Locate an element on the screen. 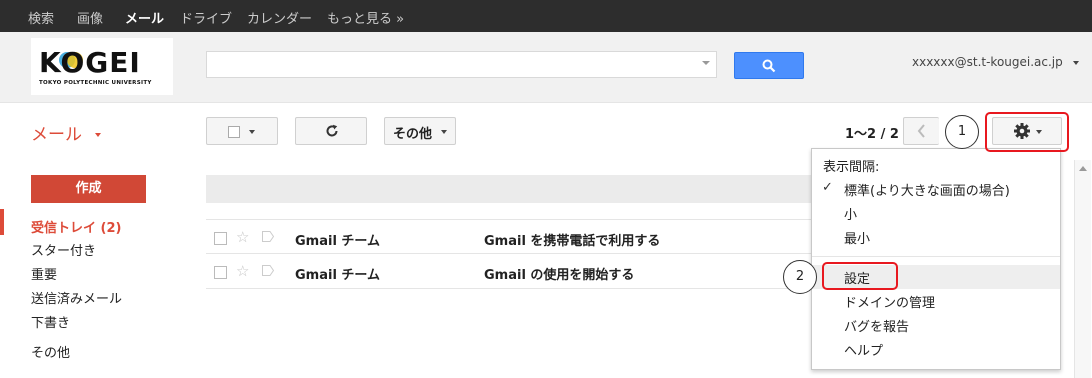  sidebar-item-more: その他 is located at coordinates (50, 351).